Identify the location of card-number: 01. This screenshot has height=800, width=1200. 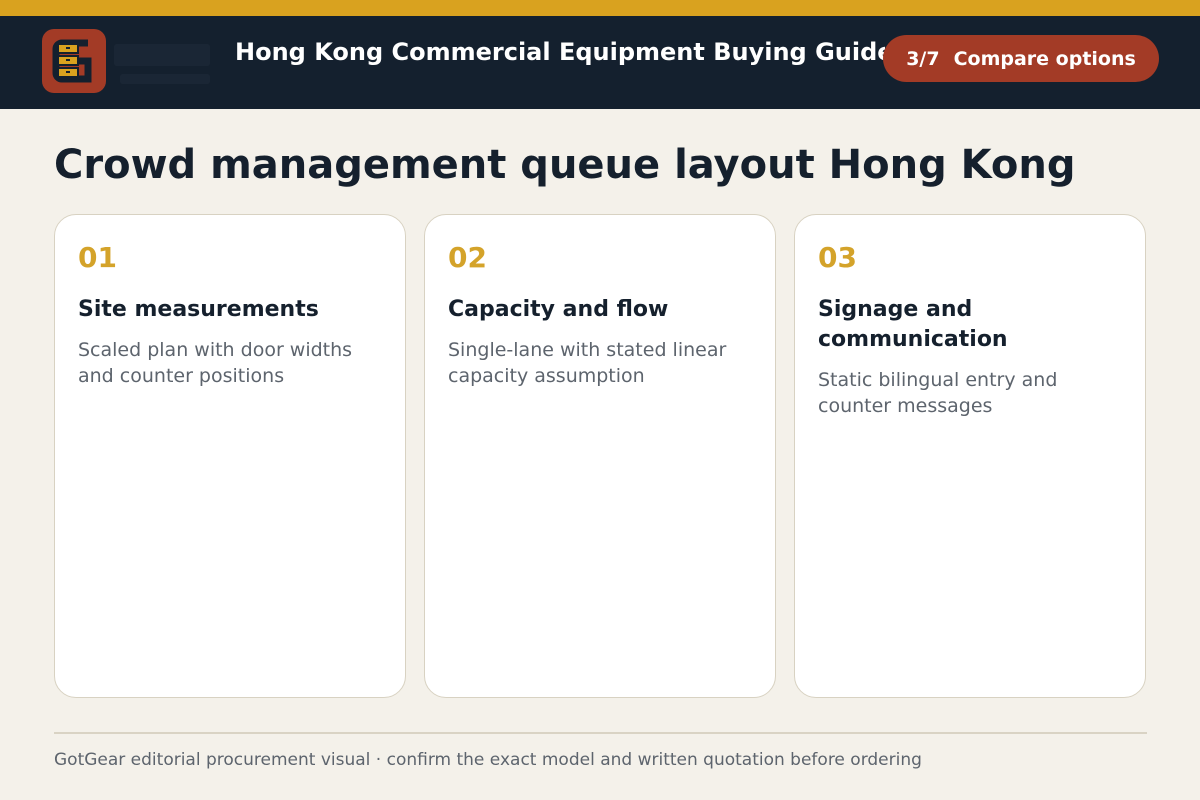
(97, 257).